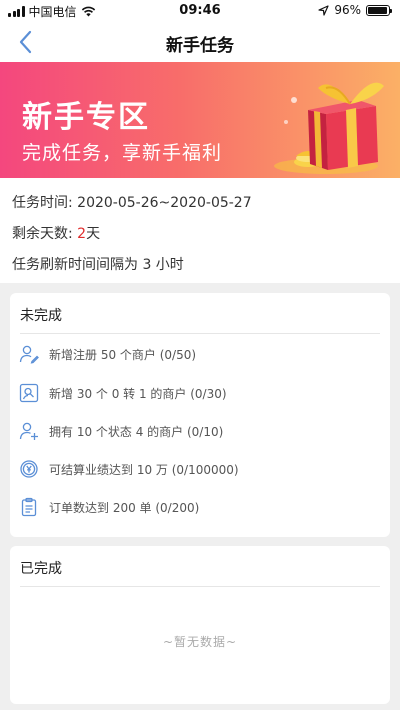 The height and width of the screenshot is (710, 400). Describe the element at coordinates (329, 128) in the screenshot. I see `gift-box-icon` at that location.